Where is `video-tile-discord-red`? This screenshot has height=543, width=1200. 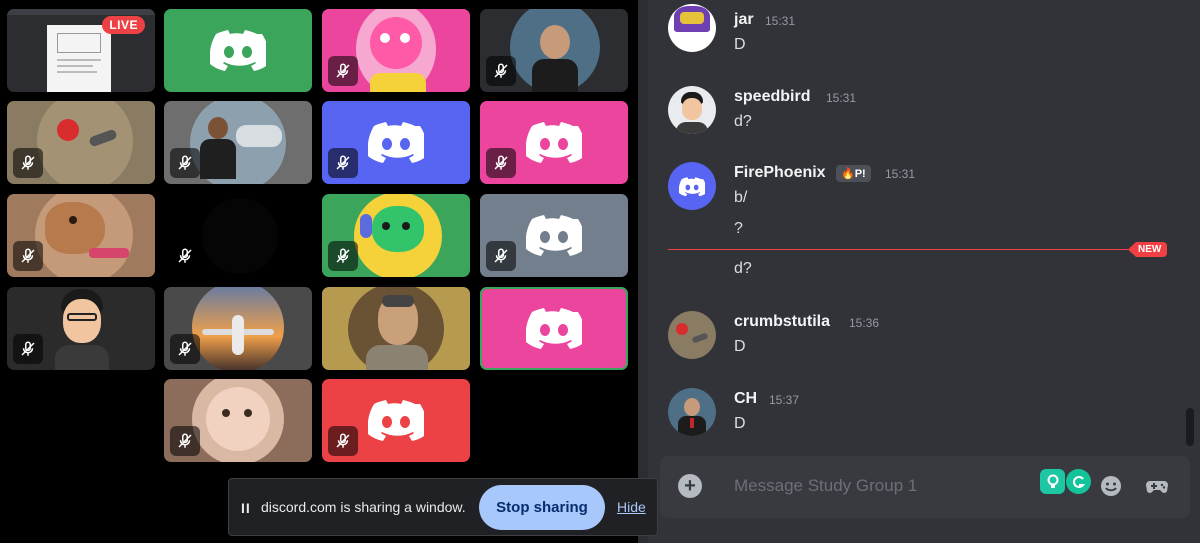
video-tile-discord-red is located at coordinates (396, 420).